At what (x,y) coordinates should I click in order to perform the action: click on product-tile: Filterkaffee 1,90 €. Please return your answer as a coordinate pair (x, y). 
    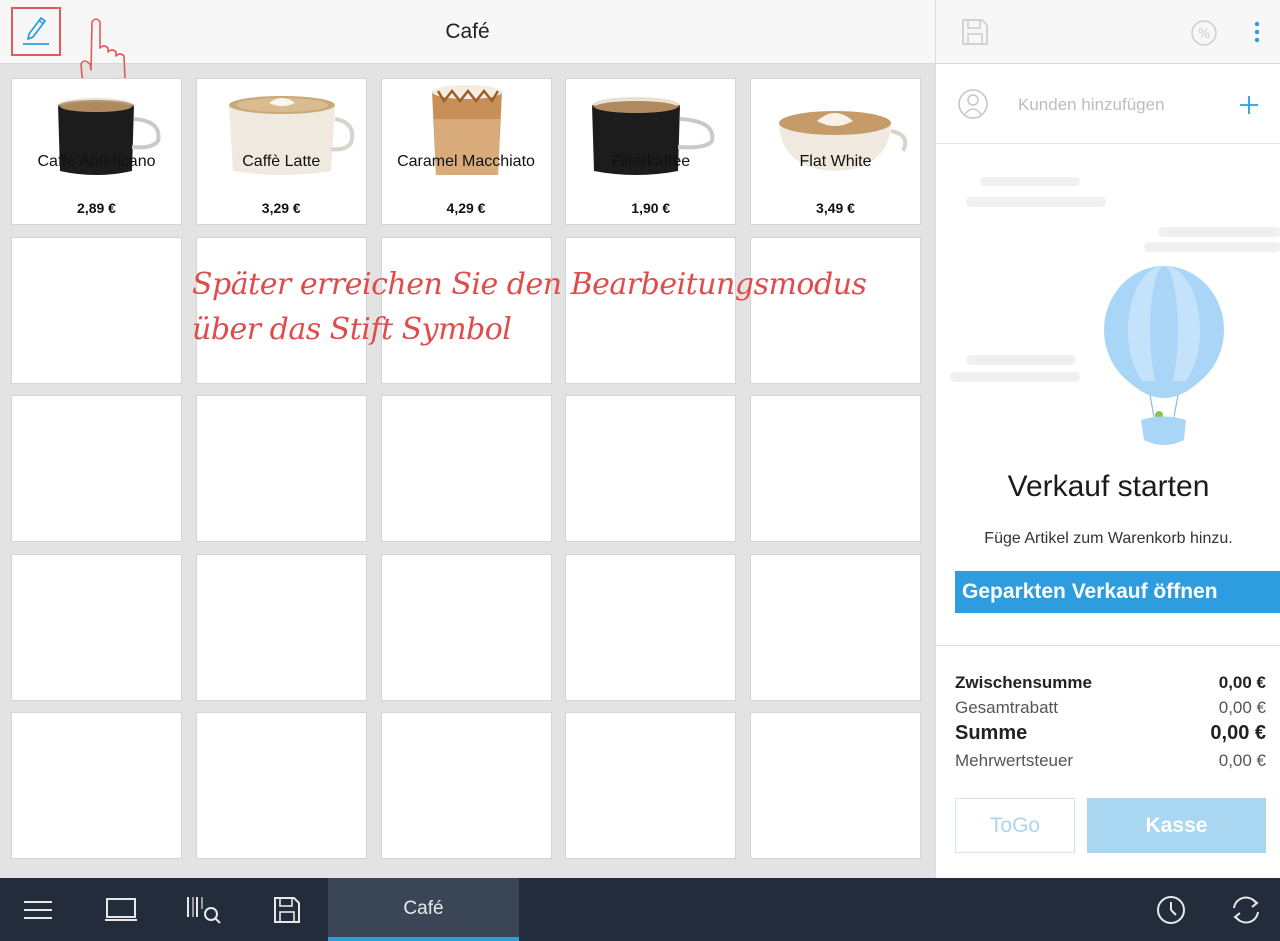
    Looking at the image, I should click on (651, 151).